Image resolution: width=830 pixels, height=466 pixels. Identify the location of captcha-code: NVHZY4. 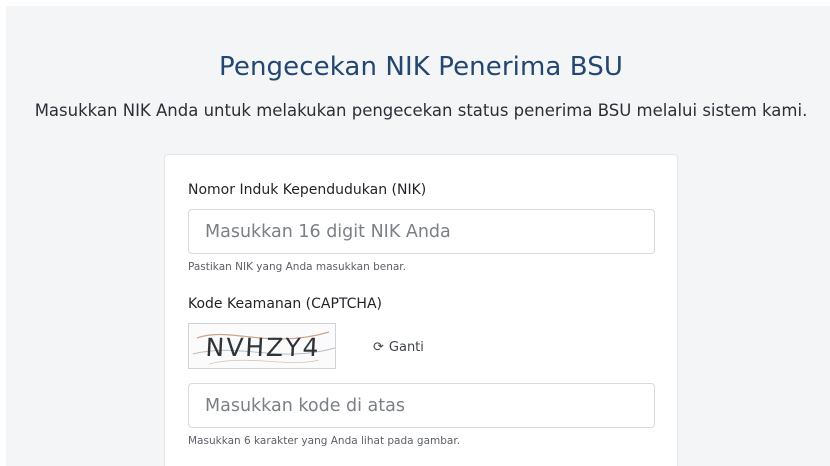
(263, 347).